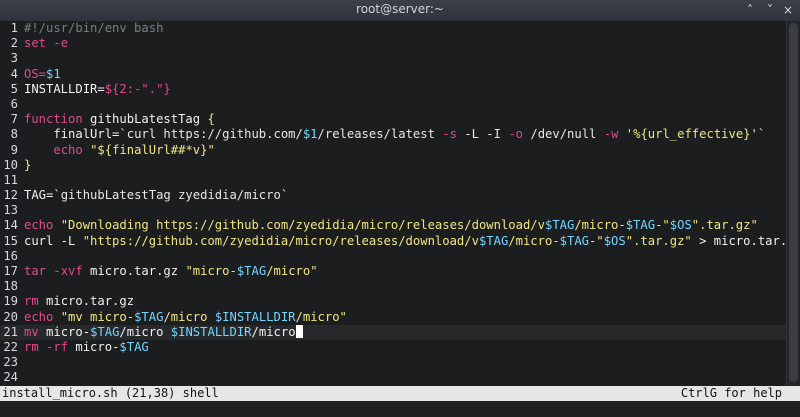 This screenshot has width=800, height=417. What do you see at coordinates (14, 149) in the screenshot?
I see `line-number: 9` at bounding box center [14, 149].